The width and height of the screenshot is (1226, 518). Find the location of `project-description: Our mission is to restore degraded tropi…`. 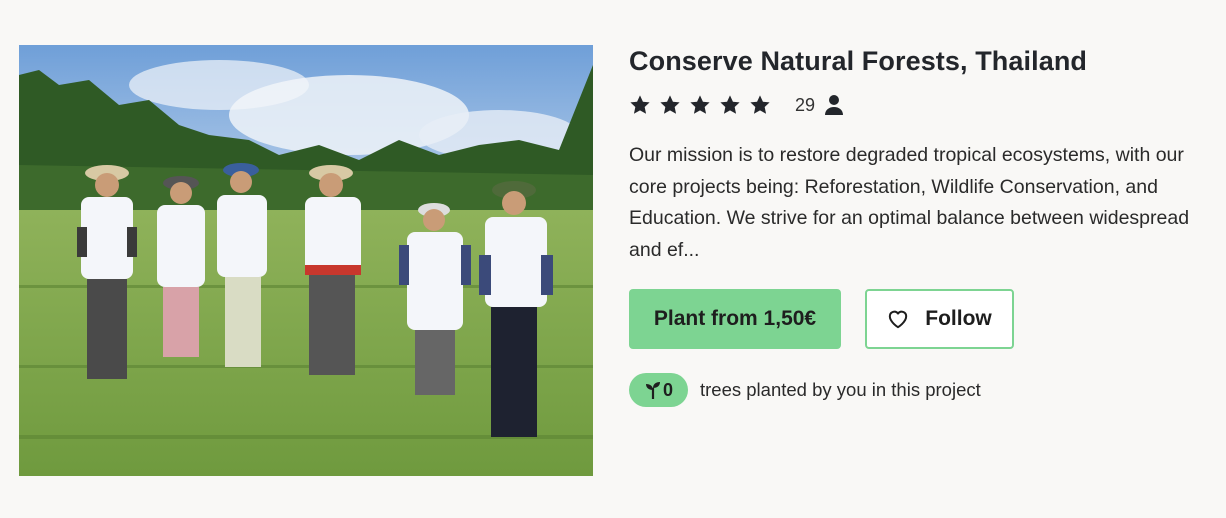

project-description: Our mission is to restore degraded tropi… is located at coordinates (909, 202).